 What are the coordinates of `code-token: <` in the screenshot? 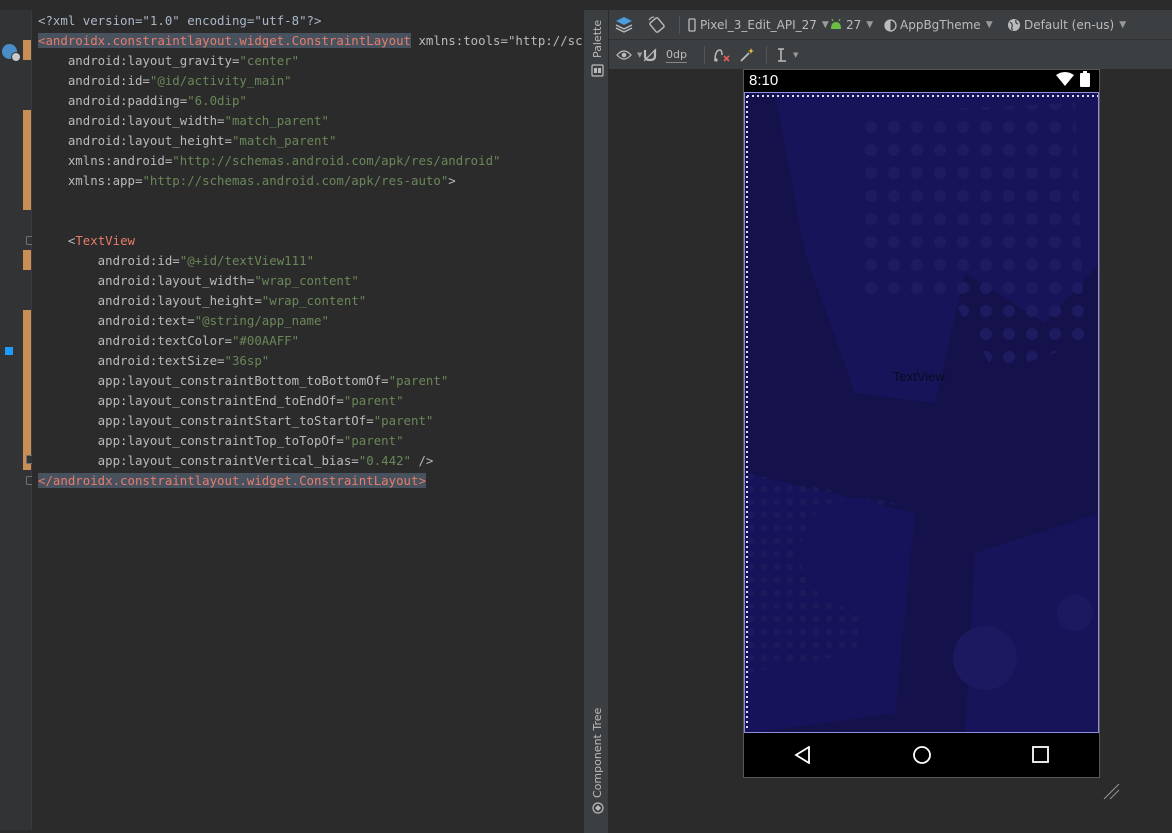 It's located at (57, 240).